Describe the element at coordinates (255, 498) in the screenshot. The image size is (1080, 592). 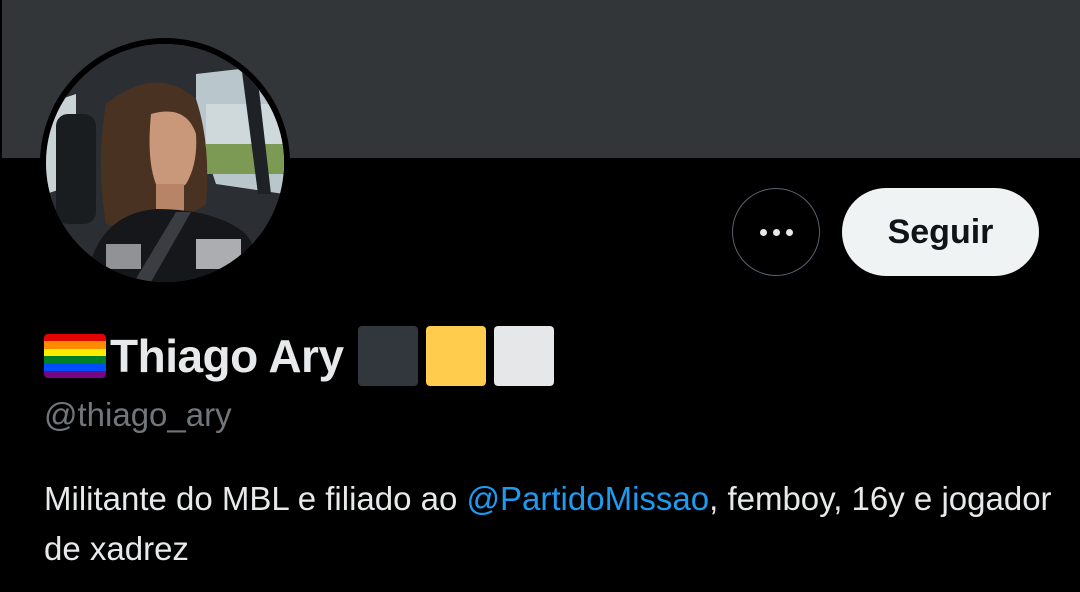
I see `bio-text-start: Militante do MBL e filiado ao` at that location.